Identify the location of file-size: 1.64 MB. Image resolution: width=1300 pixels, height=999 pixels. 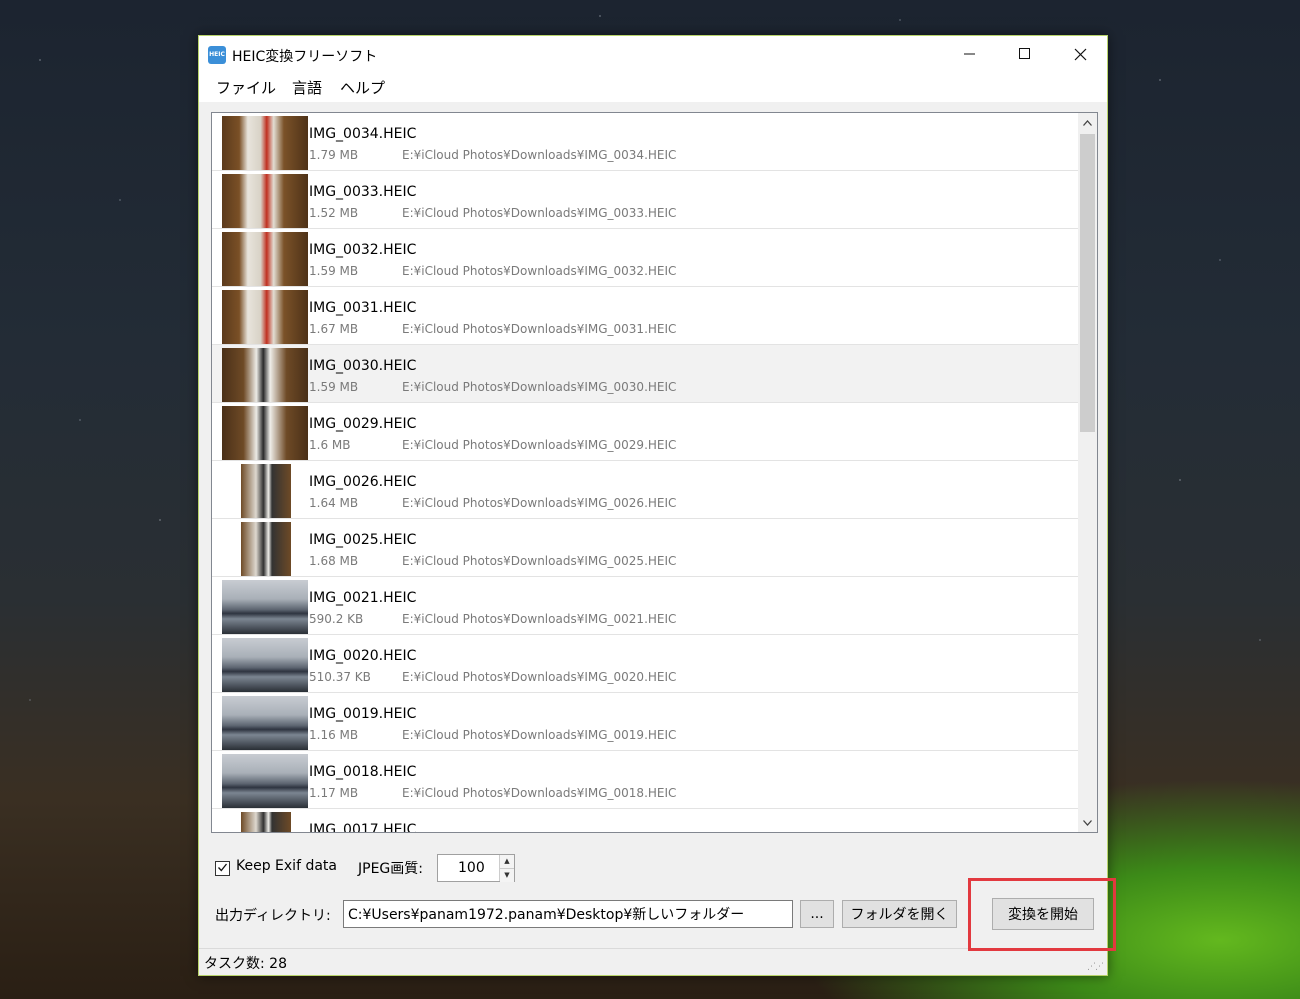
(334, 503).